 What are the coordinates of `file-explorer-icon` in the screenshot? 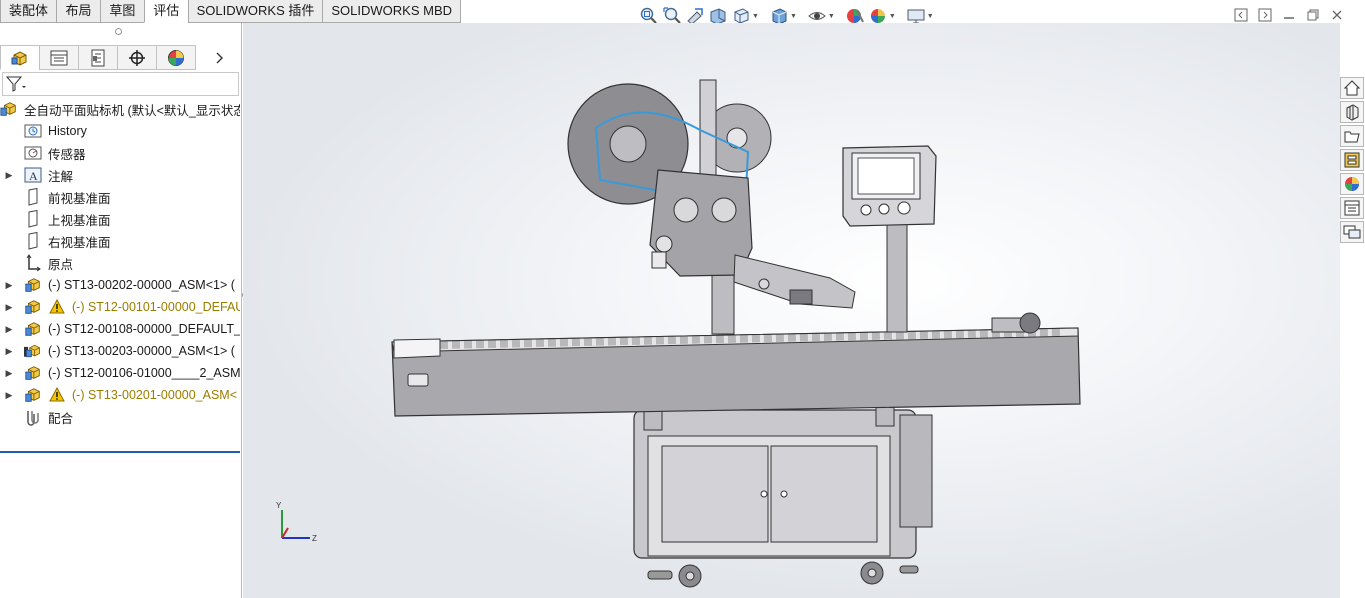 It's located at (1352, 136).